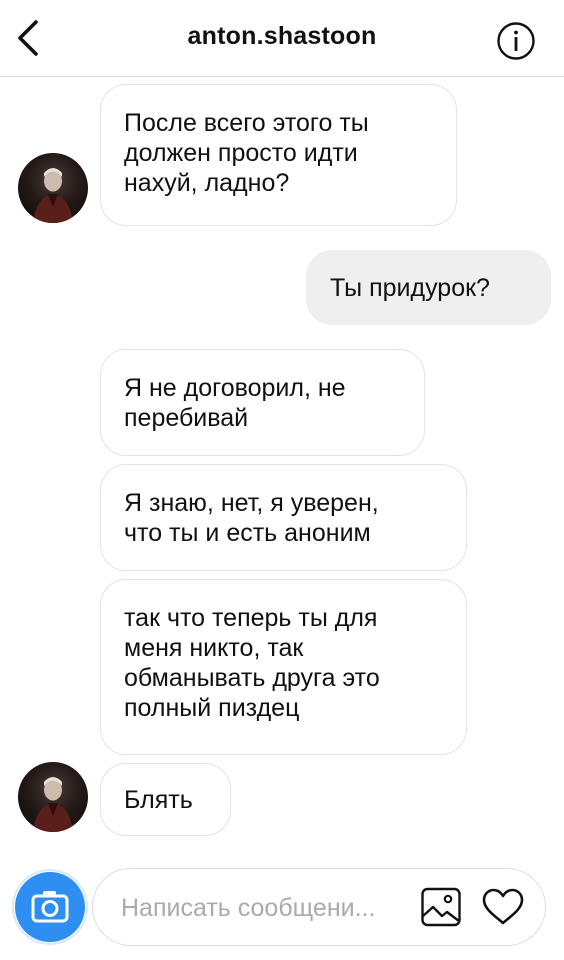 This screenshot has height=960, width=564. I want to click on message-input, so click(263, 908).